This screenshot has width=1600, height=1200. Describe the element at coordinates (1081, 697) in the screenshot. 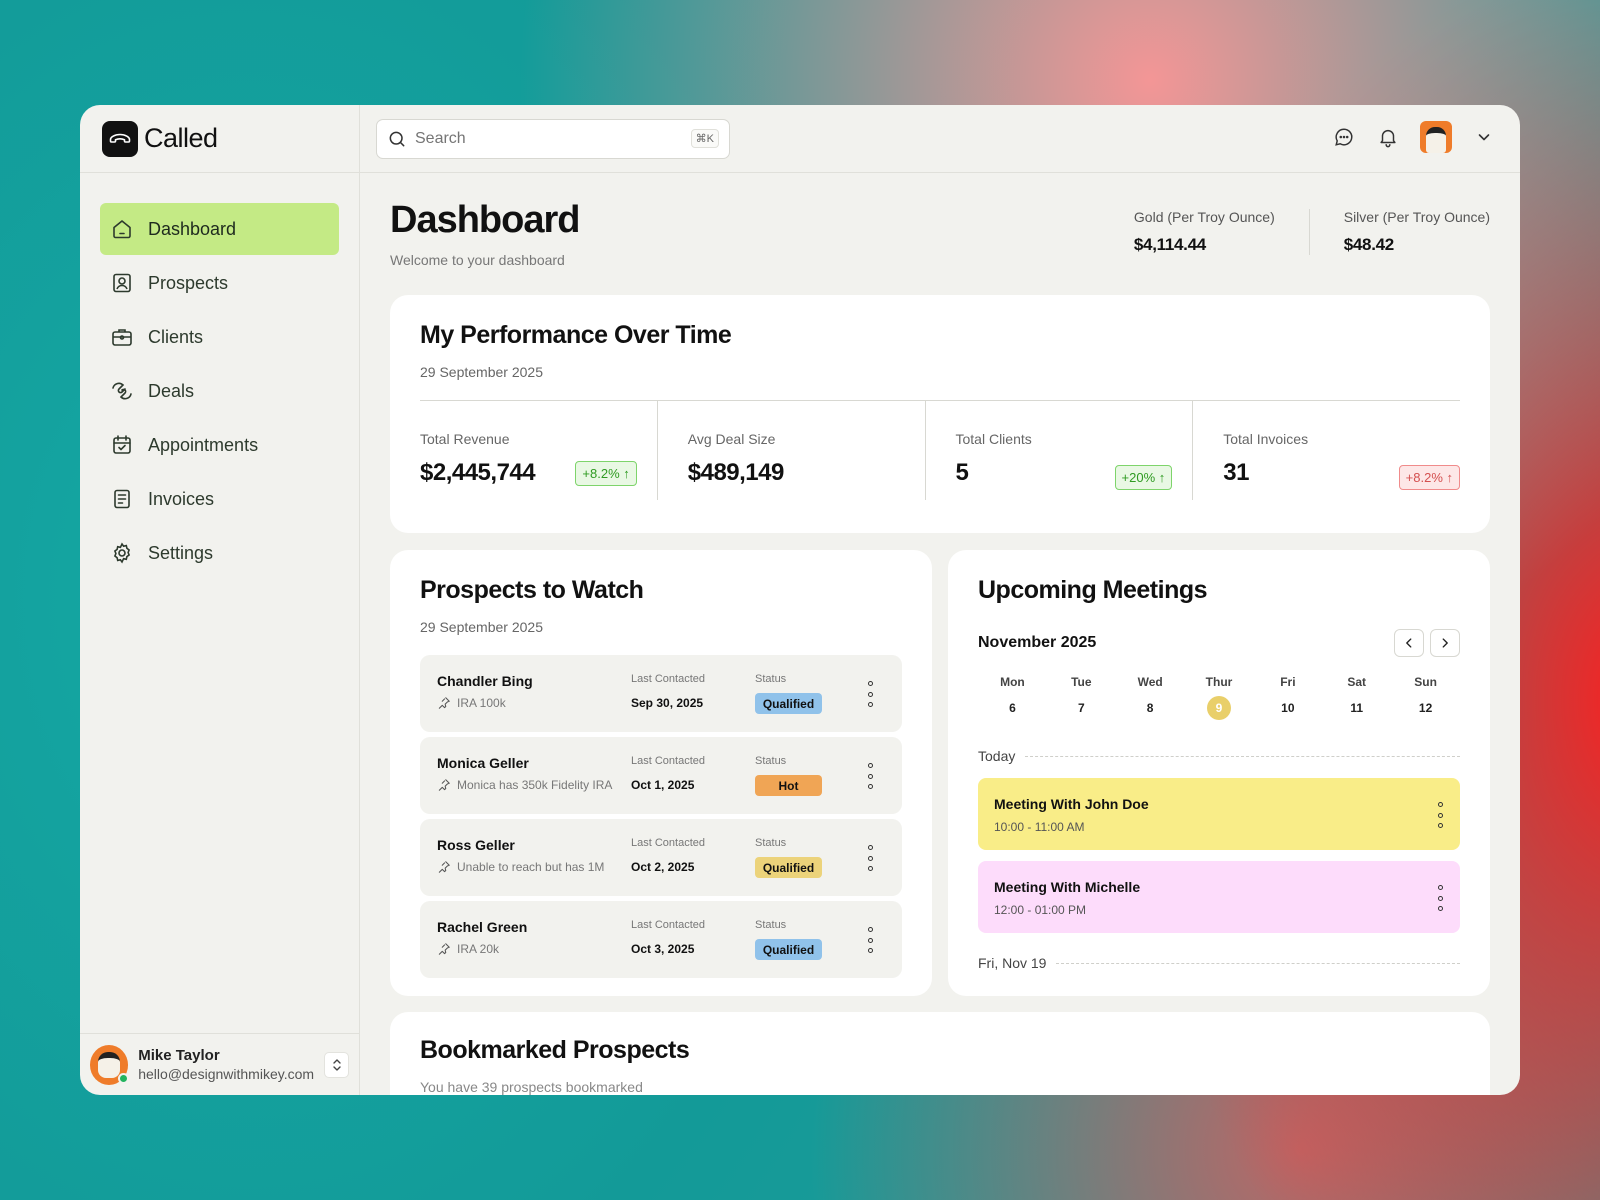

I see `calendar-day: Tue 7` at that location.